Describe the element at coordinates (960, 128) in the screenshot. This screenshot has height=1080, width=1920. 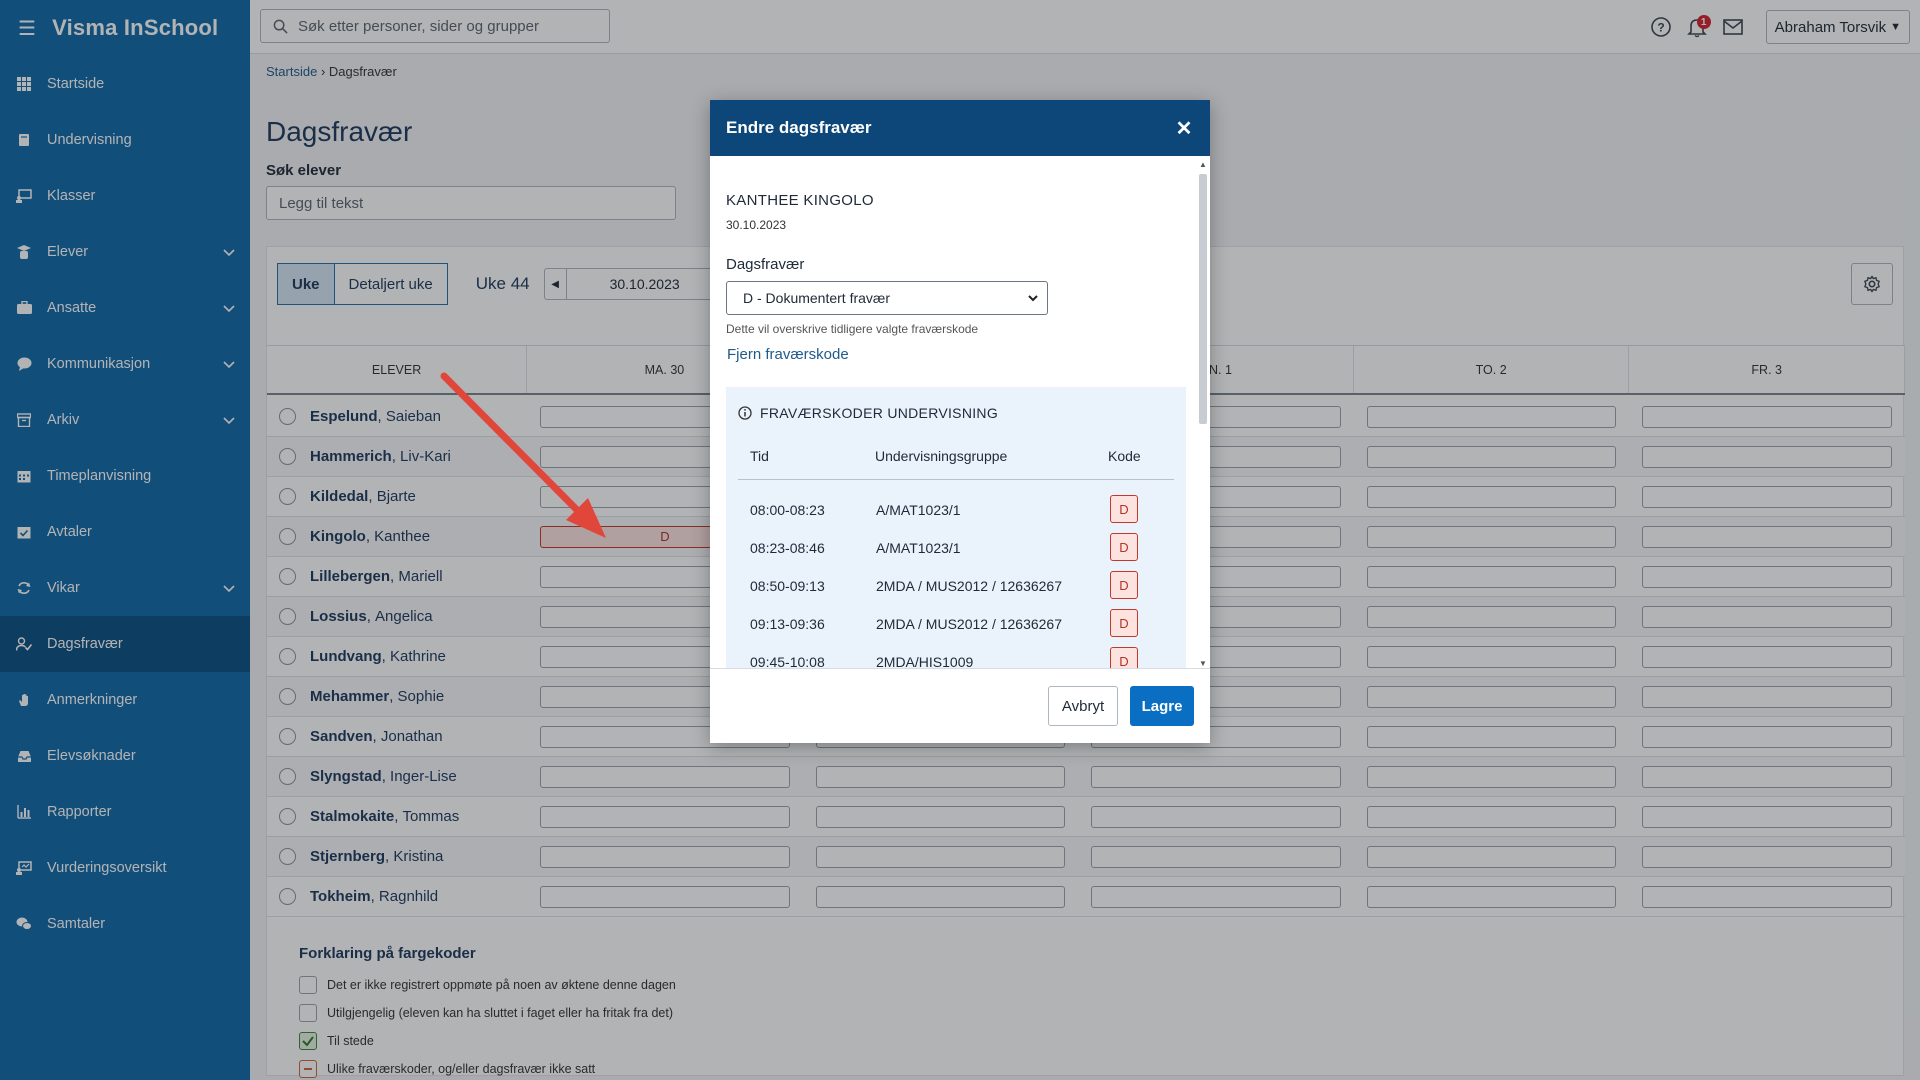
I see `dialog-header: Endre dagsfravær ✕` at that location.